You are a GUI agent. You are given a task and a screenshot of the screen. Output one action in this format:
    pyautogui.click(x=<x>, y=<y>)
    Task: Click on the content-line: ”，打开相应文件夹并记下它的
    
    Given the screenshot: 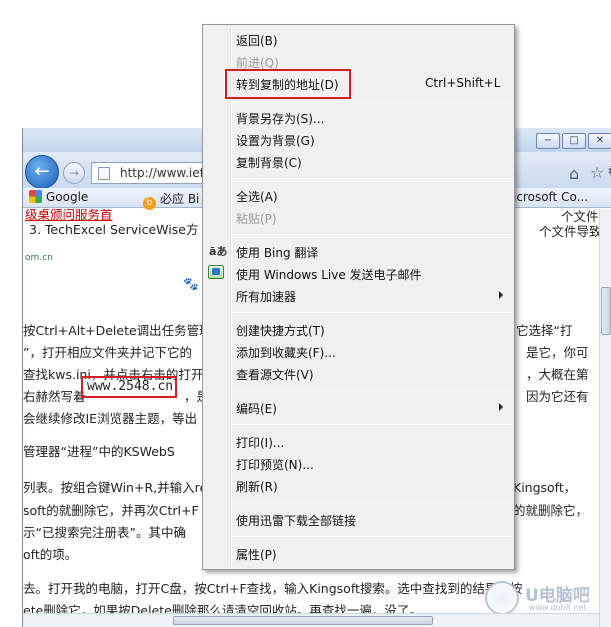 What is the action you would take?
    pyautogui.click(x=107, y=352)
    